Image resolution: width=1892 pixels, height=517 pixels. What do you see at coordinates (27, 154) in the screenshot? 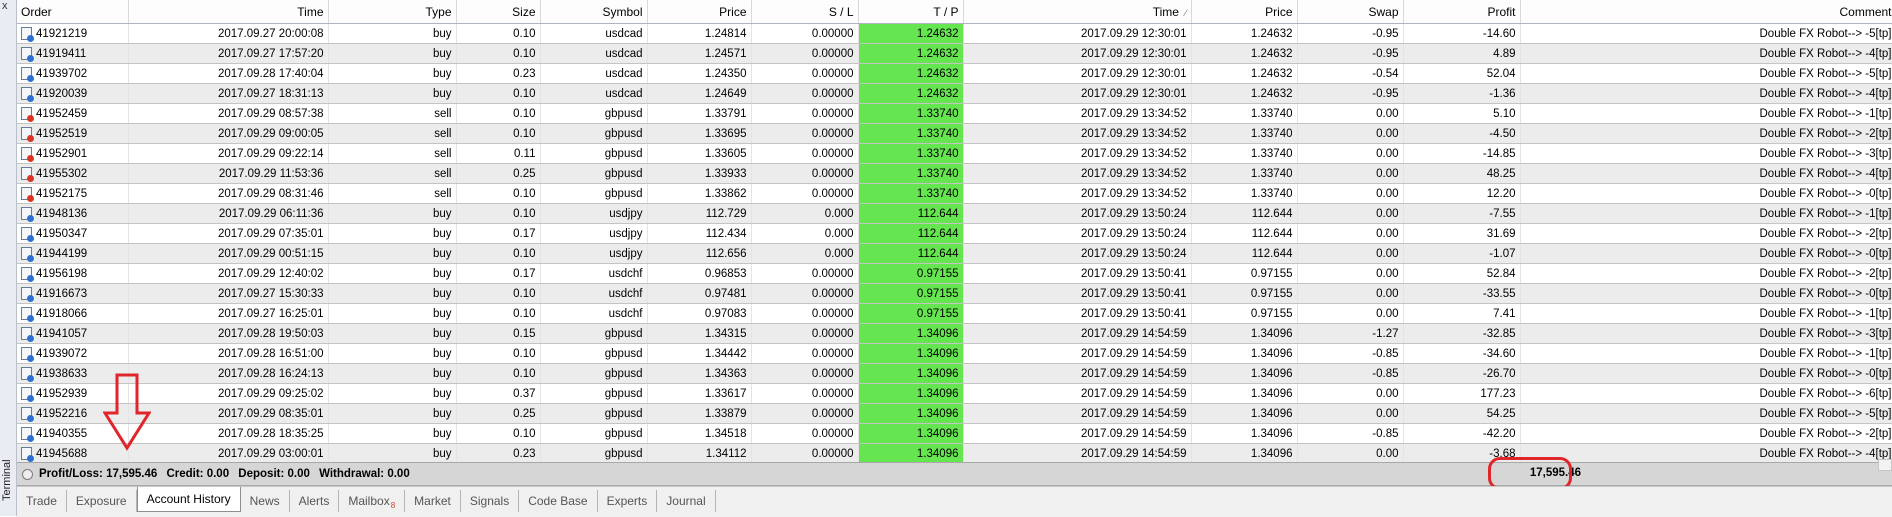
I see `sell-order-icon` at bounding box center [27, 154].